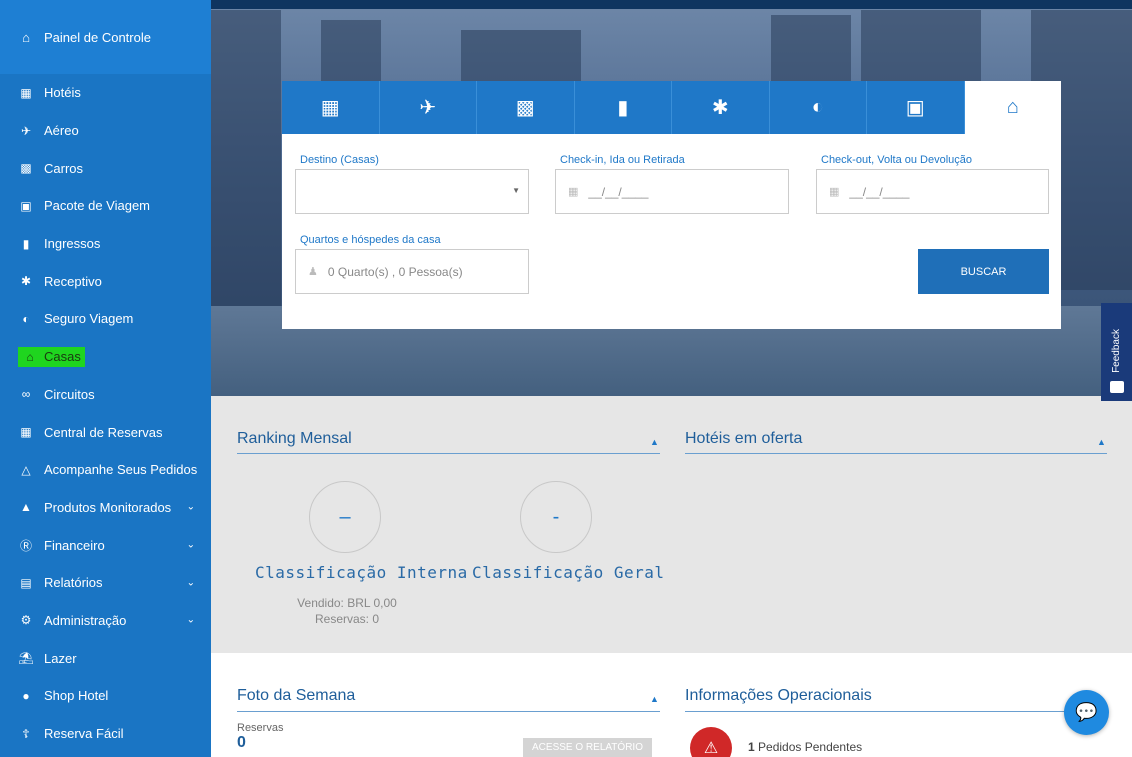 The image size is (1132, 757). Describe the element at coordinates (26, 507) in the screenshot. I see `bell-icon: ▲` at that location.